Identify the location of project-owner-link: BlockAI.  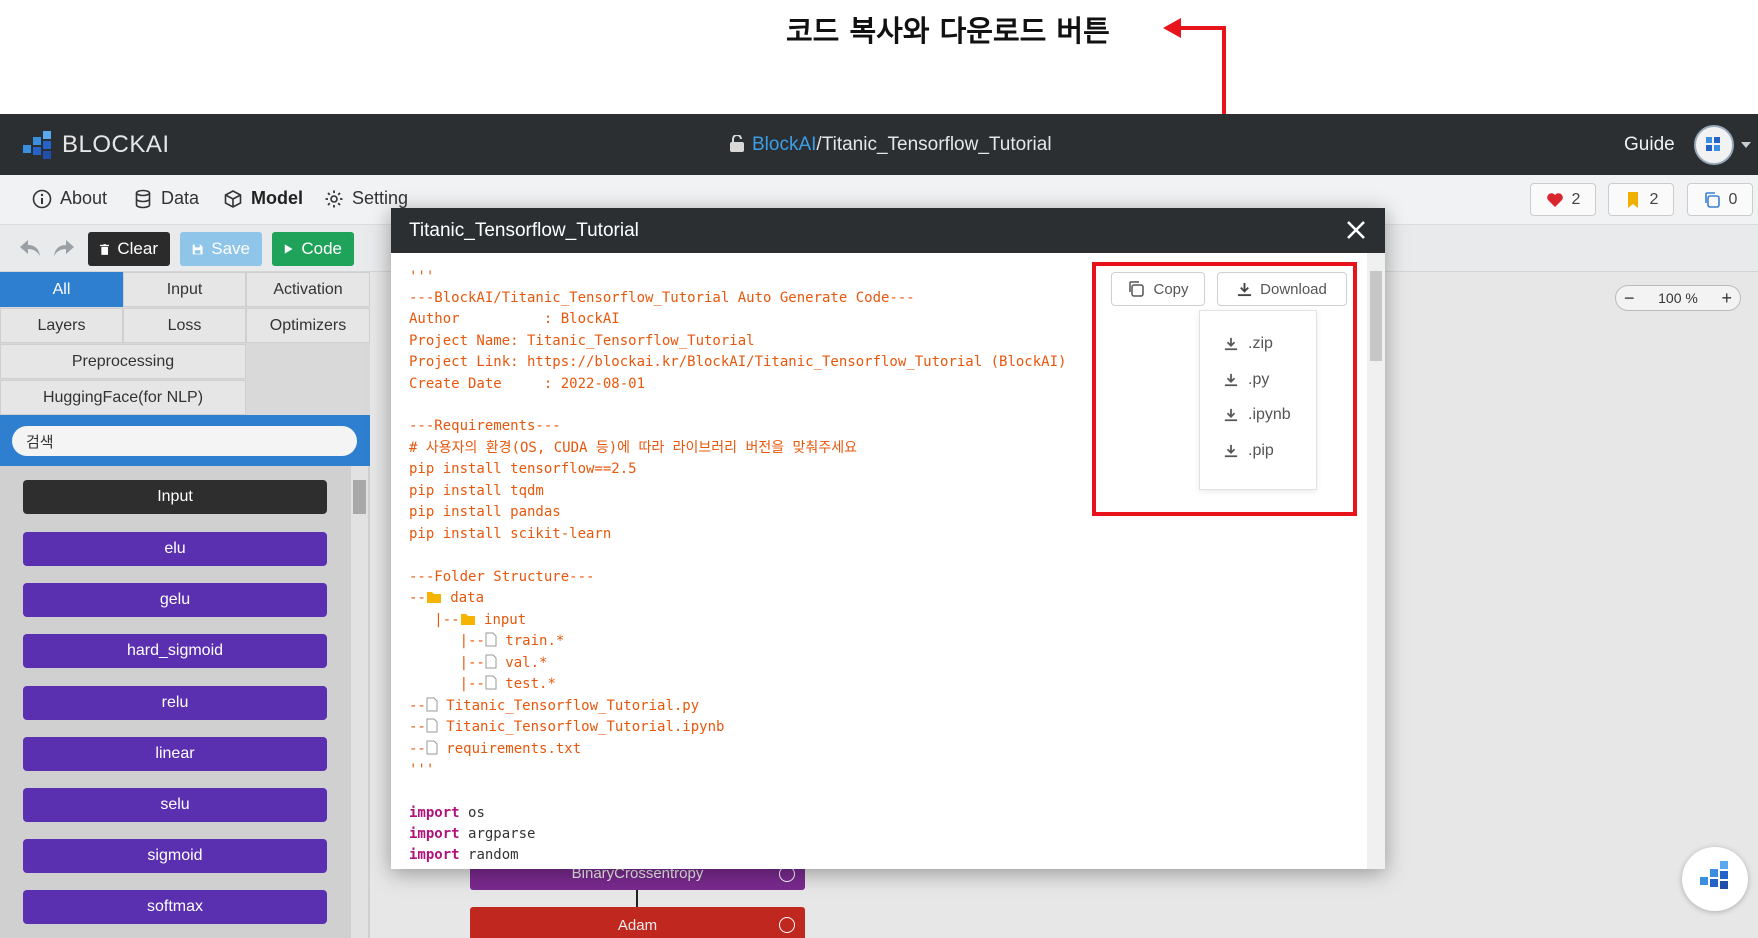
(784, 144).